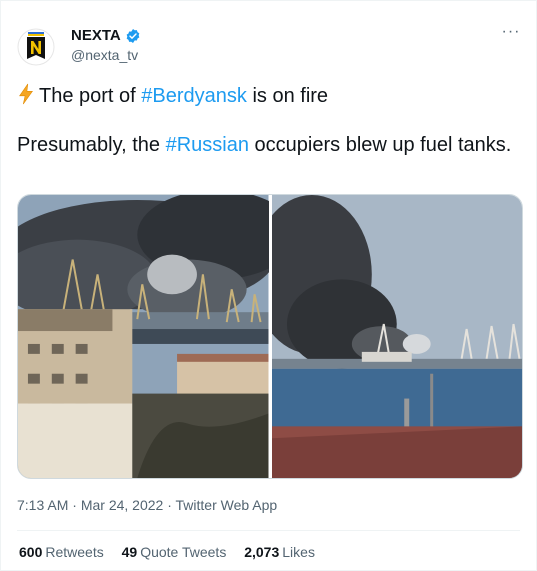 This screenshot has width=537, height=571. Describe the element at coordinates (133, 35) in the screenshot. I see `verified-badge-icon` at that location.